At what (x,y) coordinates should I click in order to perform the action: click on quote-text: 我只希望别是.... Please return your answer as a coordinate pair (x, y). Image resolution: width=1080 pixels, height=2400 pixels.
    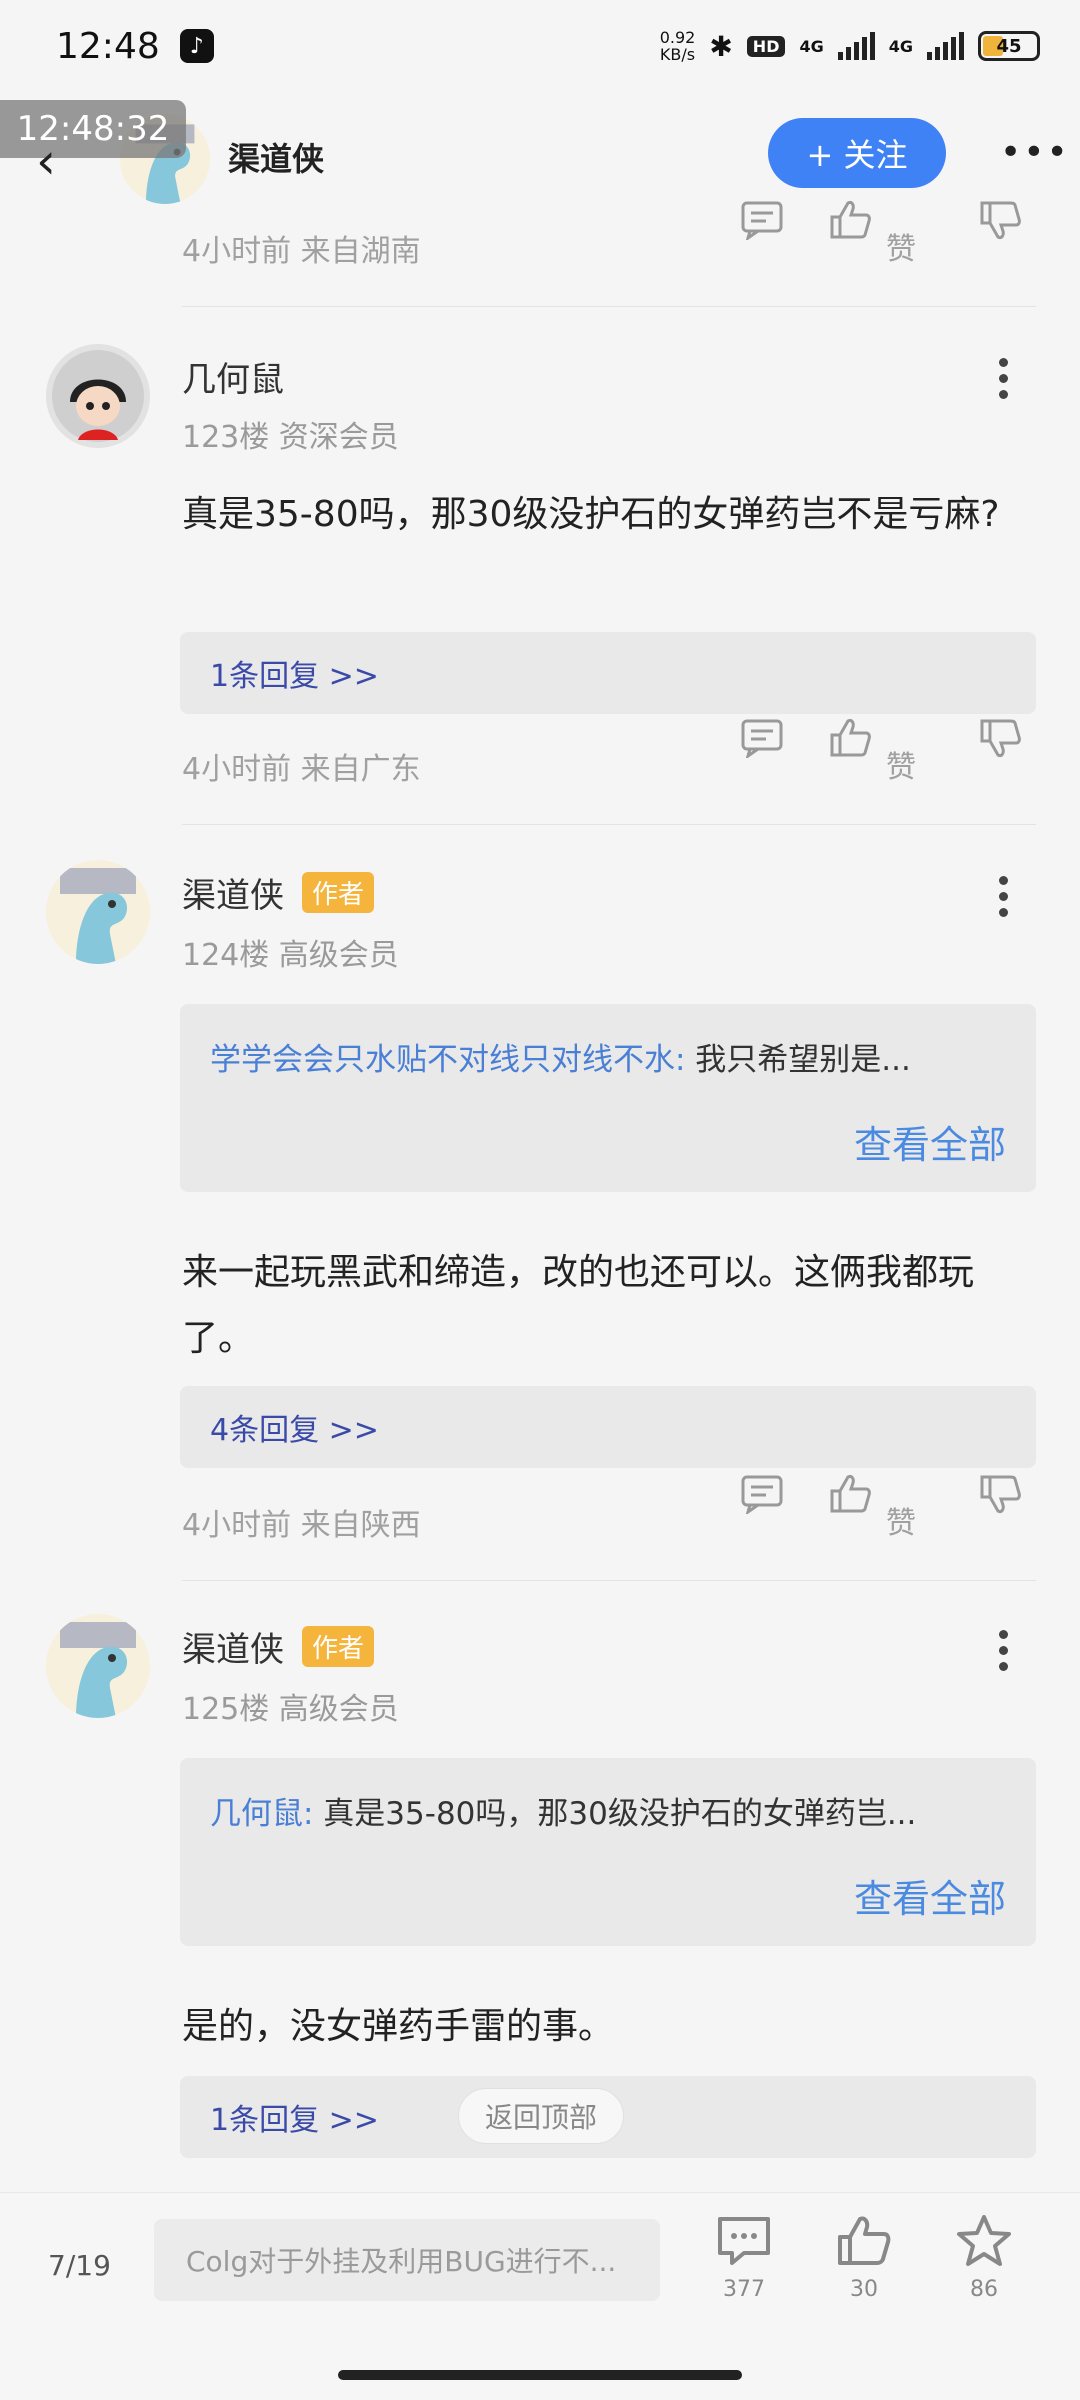
    Looking at the image, I should click on (798, 1060).